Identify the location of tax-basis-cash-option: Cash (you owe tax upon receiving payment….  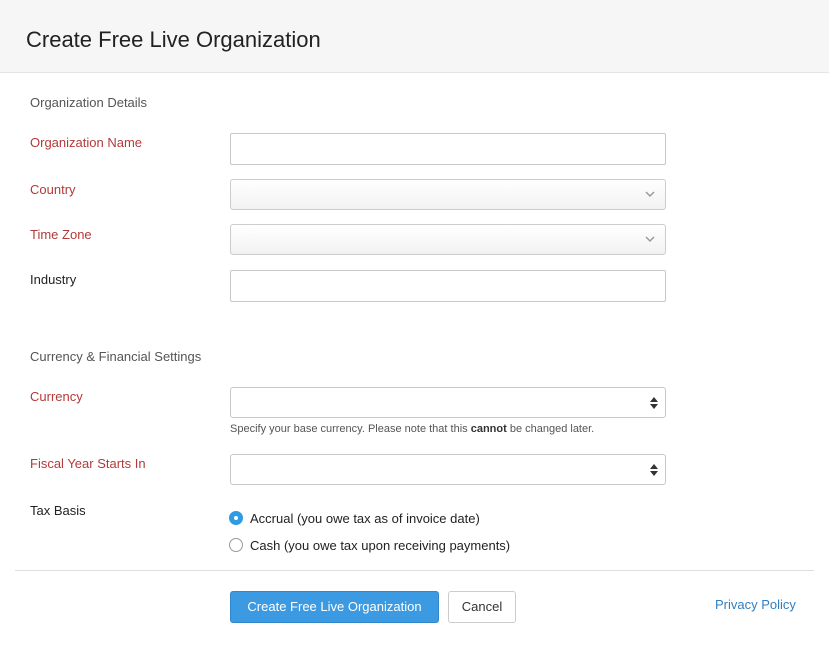
(369, 545).